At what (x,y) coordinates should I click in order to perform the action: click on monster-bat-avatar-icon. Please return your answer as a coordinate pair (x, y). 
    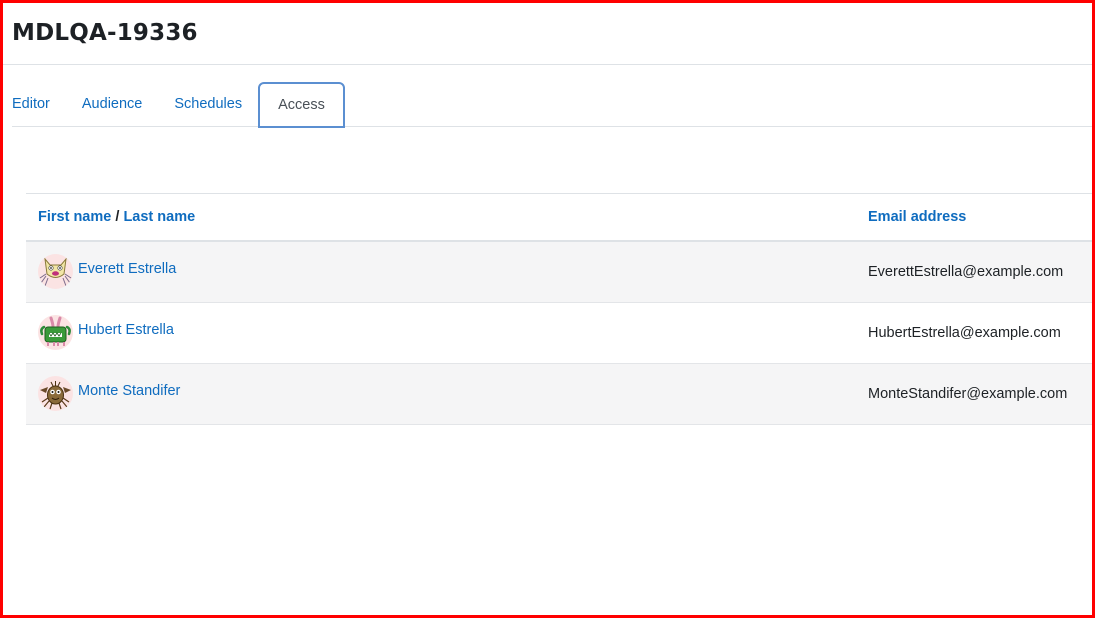
    Looking at the image, I should click on (55, 393).